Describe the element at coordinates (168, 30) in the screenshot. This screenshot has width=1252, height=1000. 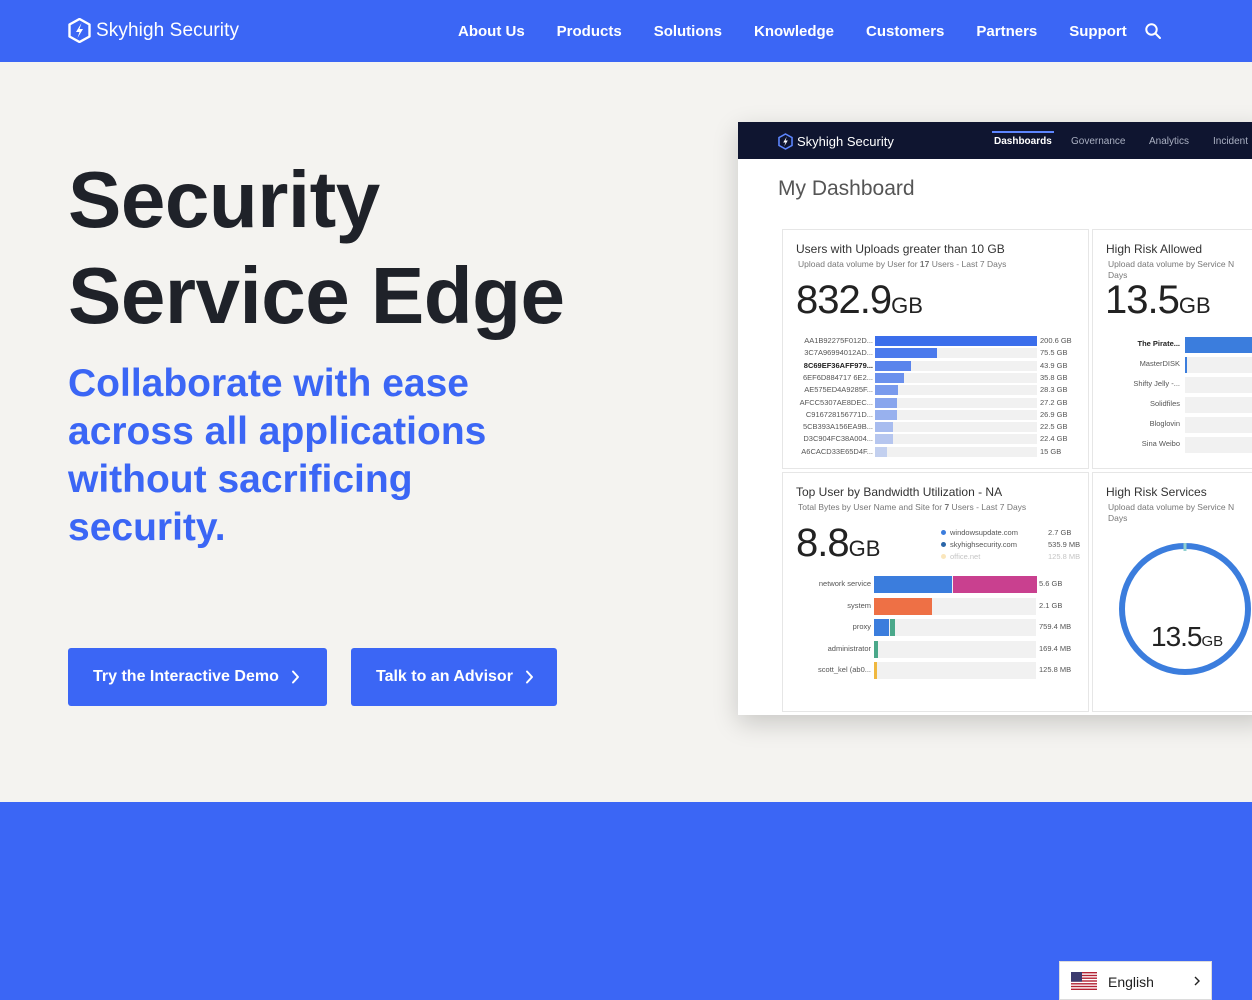
I see `brand-name: Skyhigh Security` at that location.